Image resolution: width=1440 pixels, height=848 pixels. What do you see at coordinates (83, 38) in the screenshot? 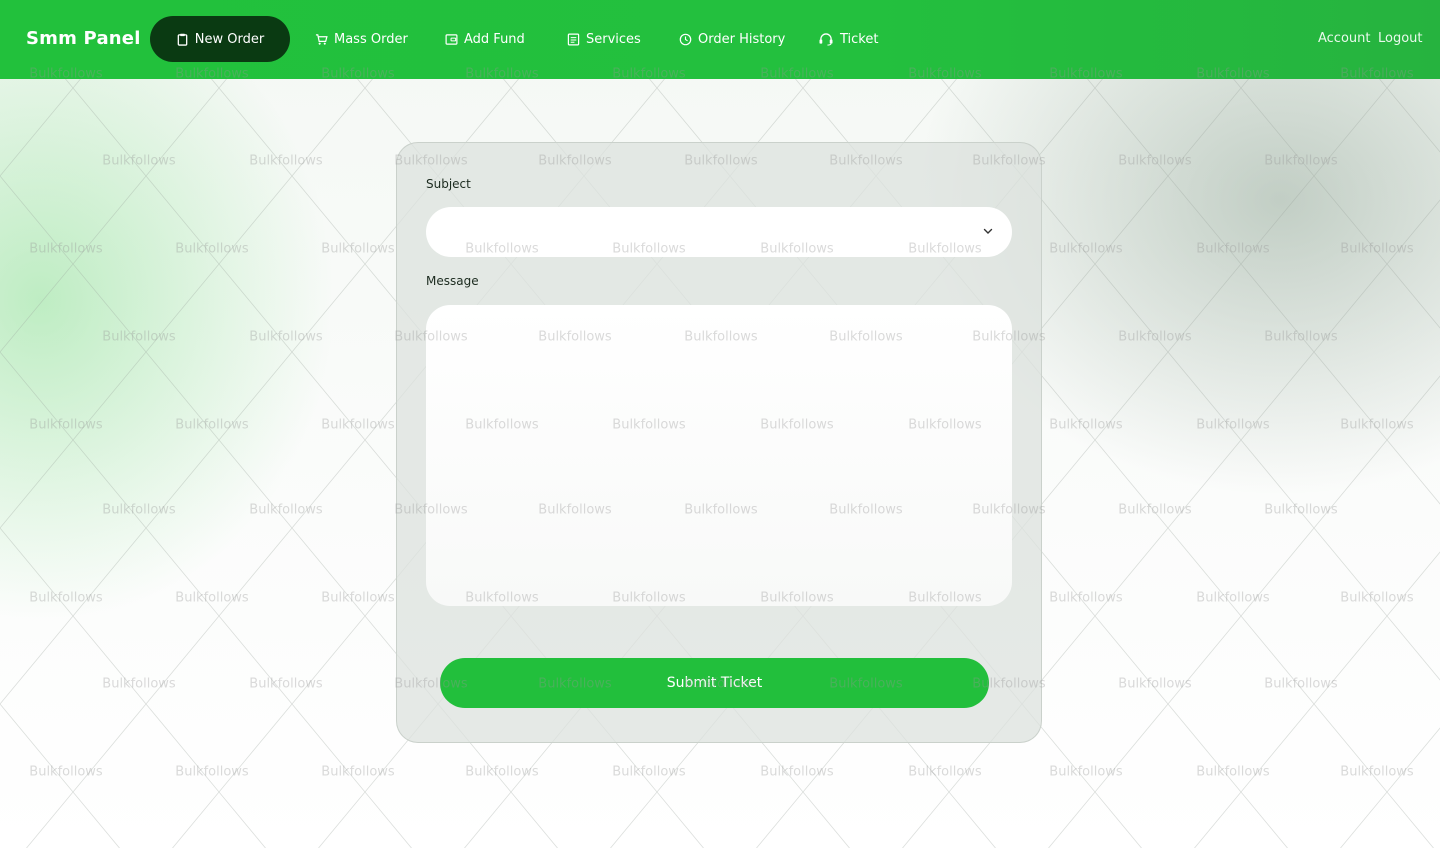
I see `brand-logo-text: Smm Panel` at bounding box center [83, 38].